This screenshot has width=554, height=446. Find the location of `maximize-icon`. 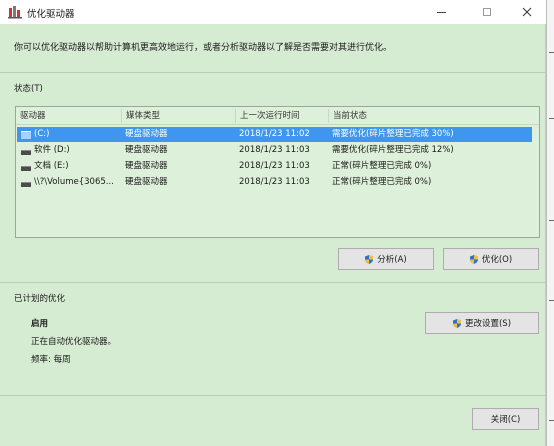

maximize-icon is located at coordinates (487, 12).